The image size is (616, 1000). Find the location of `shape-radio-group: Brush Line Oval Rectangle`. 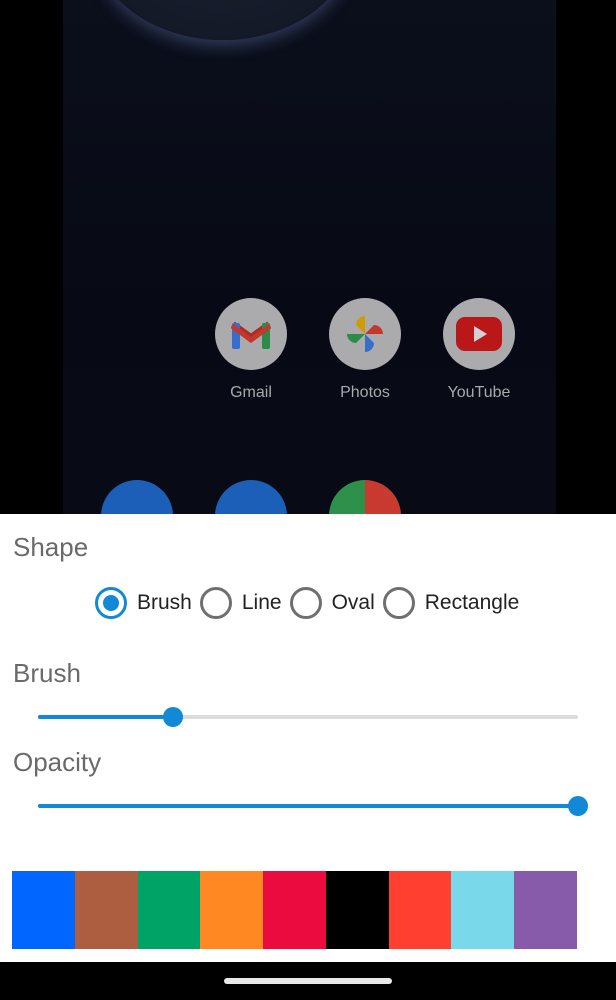

shape-radio-group: Brush Line Oval Rectangle is located at coordinates (311, 603).